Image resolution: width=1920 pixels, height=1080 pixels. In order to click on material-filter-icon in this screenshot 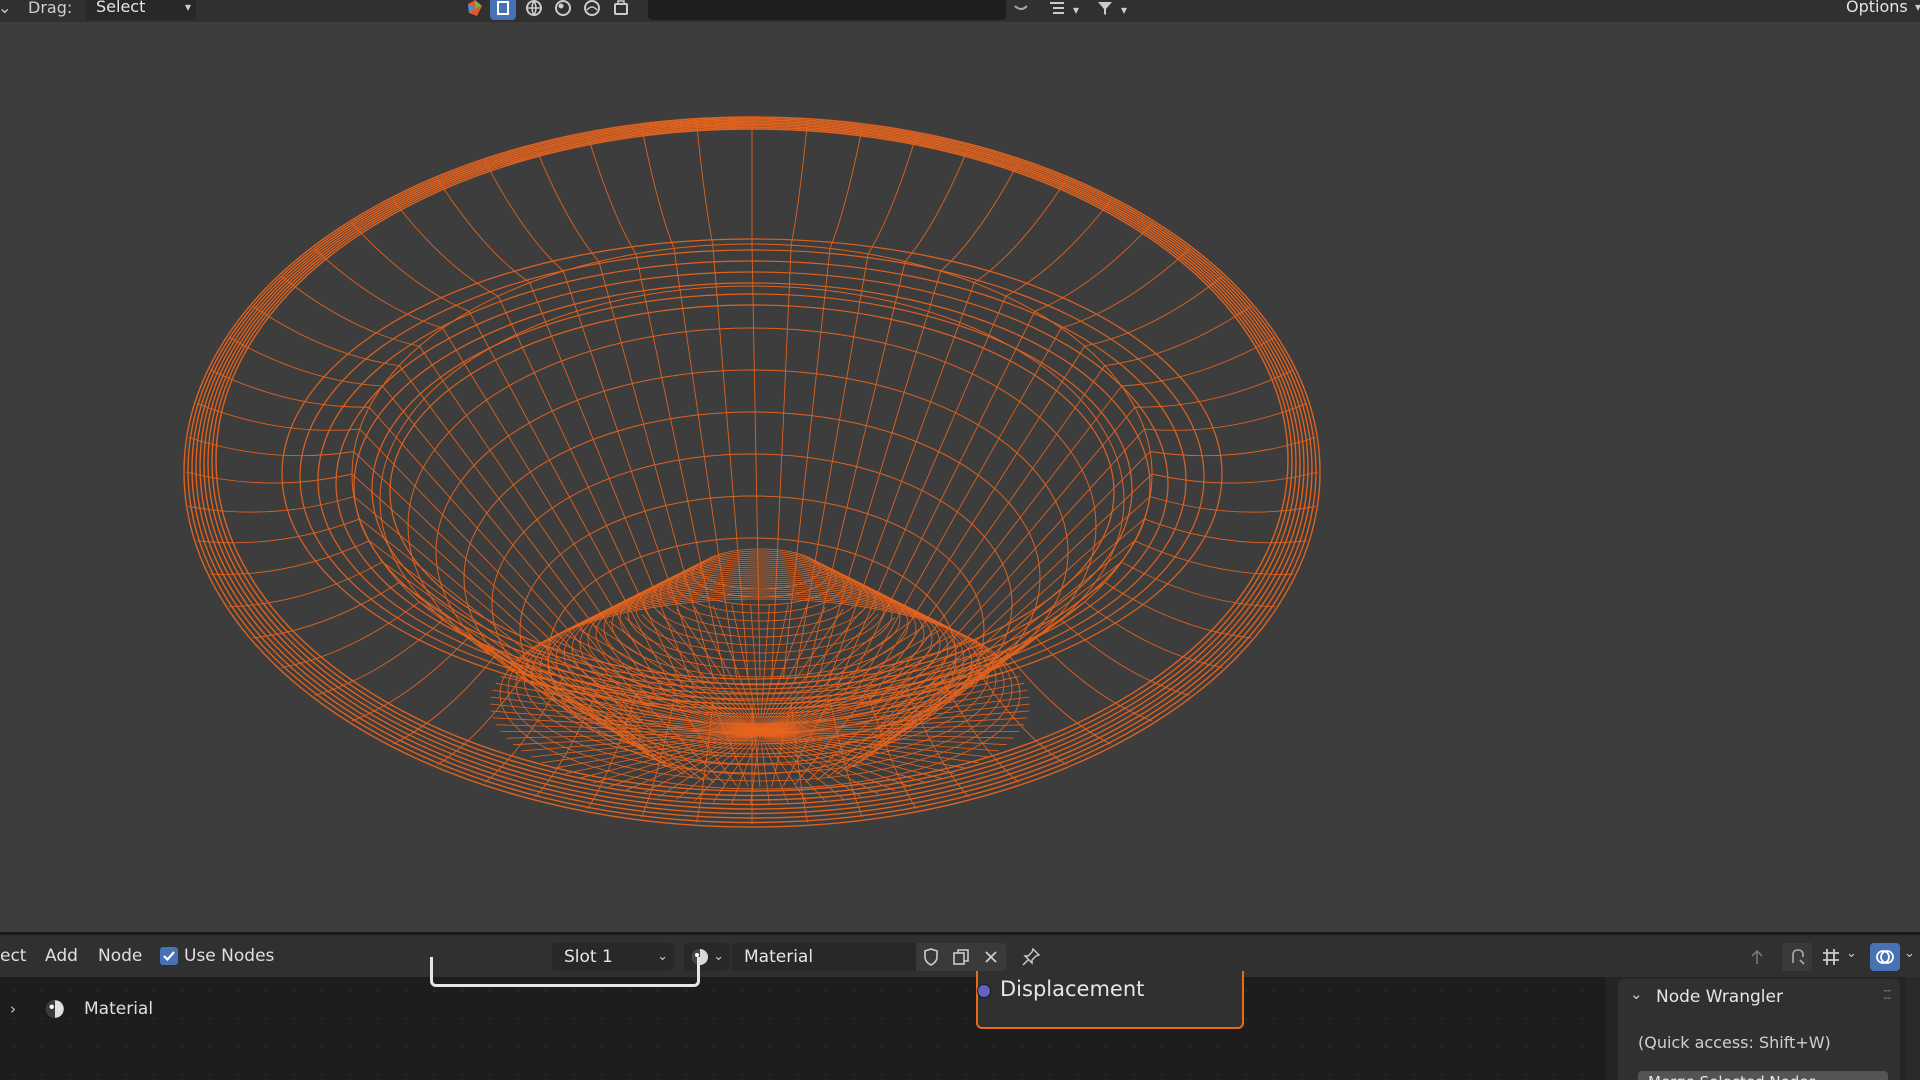, I will do `click(563, 10)`.